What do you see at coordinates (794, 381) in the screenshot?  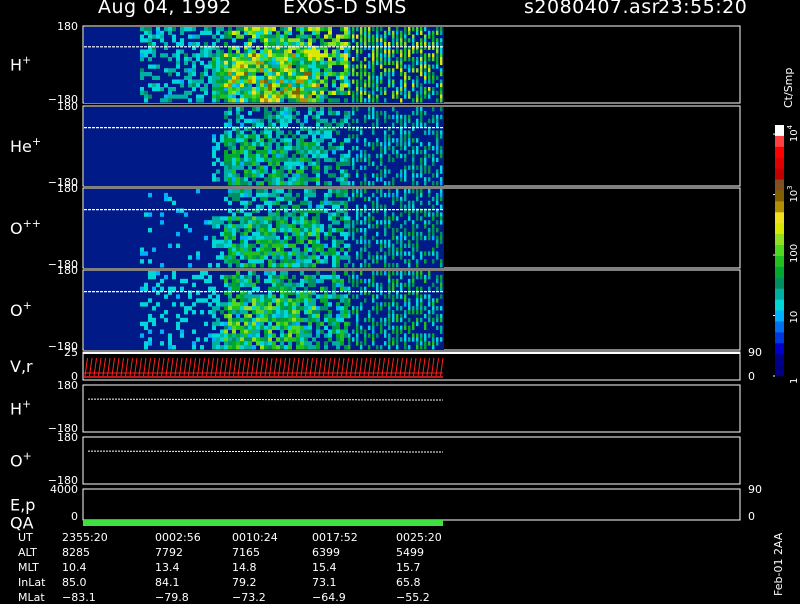 I see `colorbar-tick-label: 1` at bounding box center [794, 381].